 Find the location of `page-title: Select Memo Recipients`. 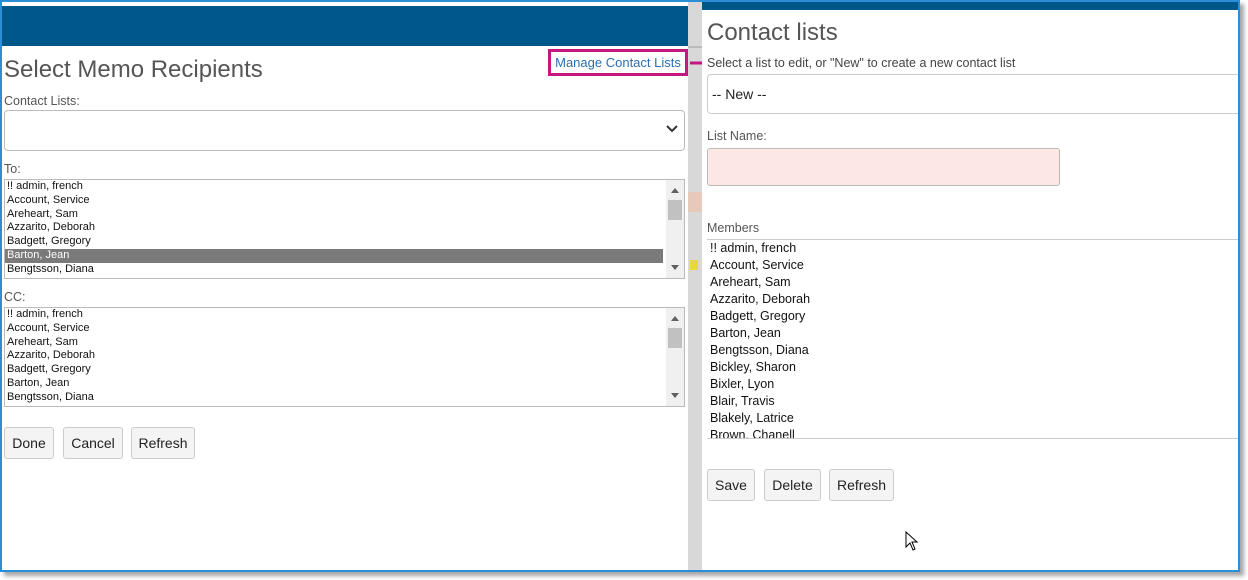

page-title: Select Memo Recipients is located at coordinates (133, 69).